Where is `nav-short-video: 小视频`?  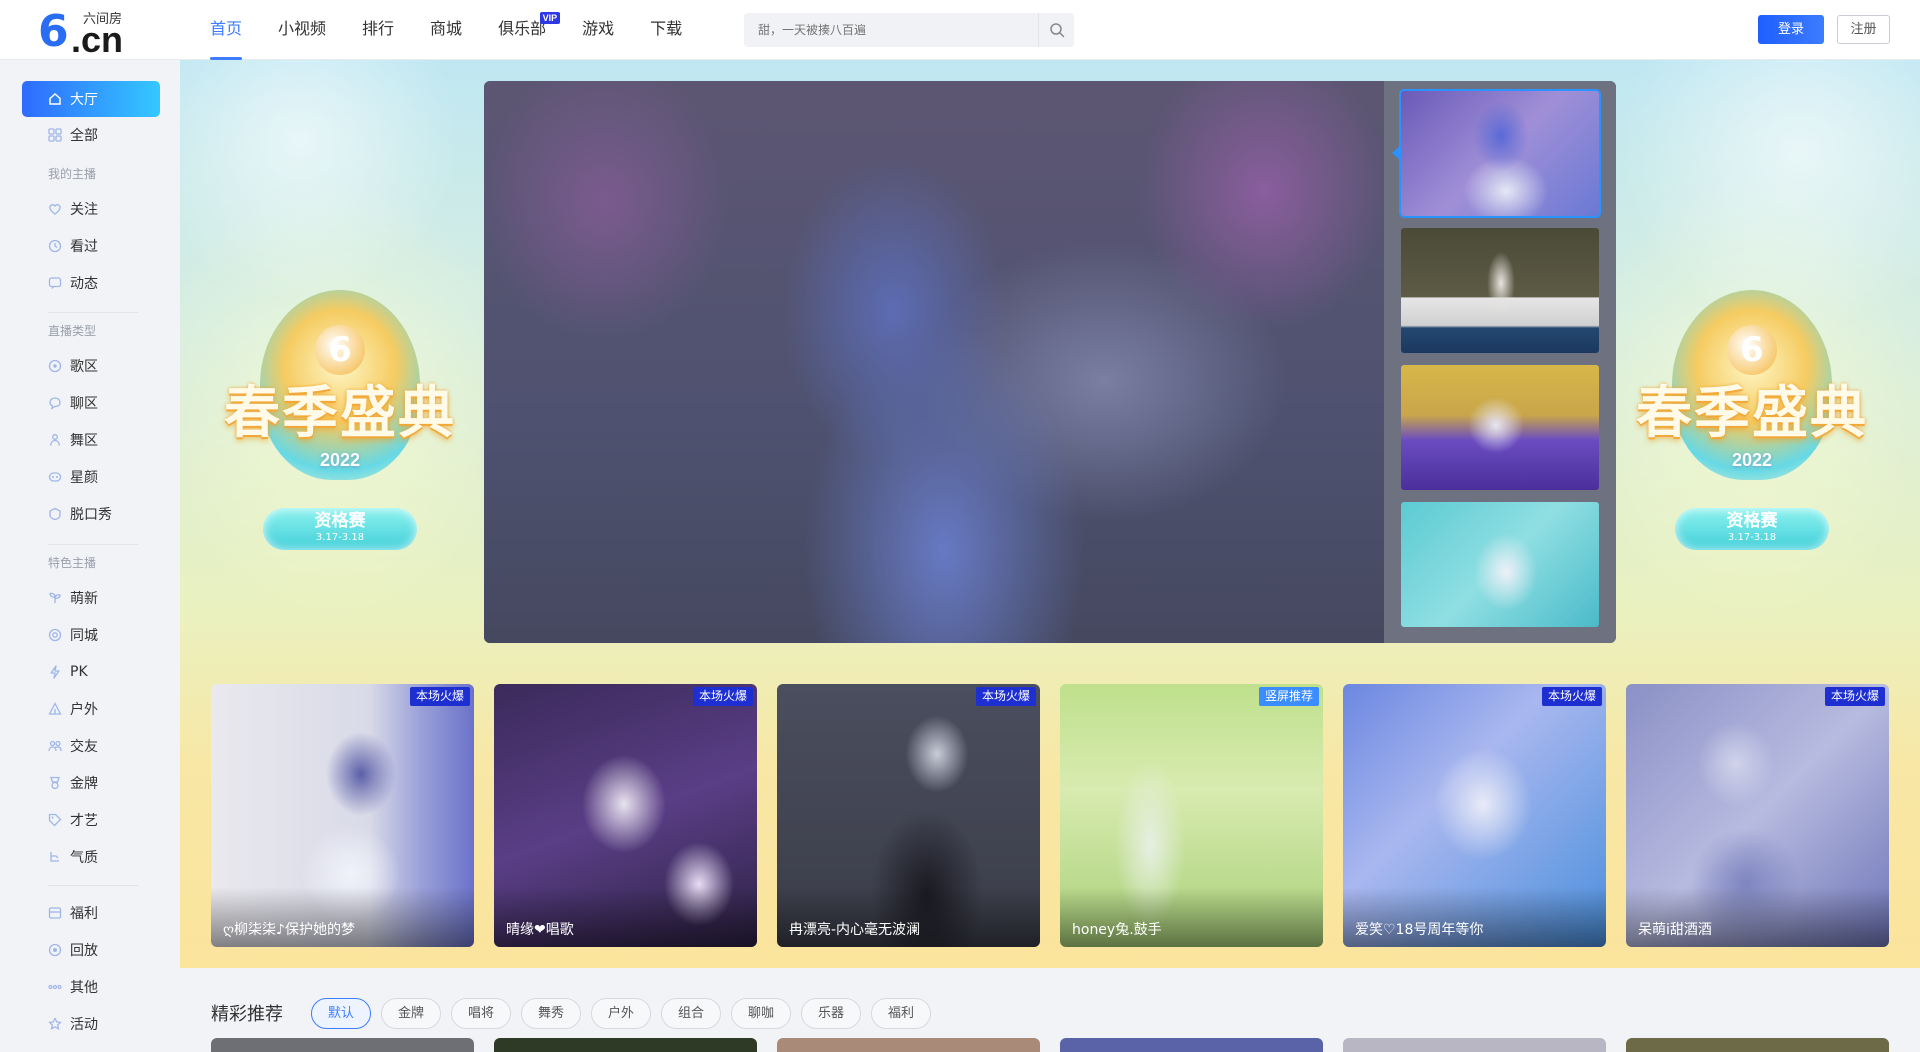
nav-short-video: 小视频 is located at coordinates (302, 30).